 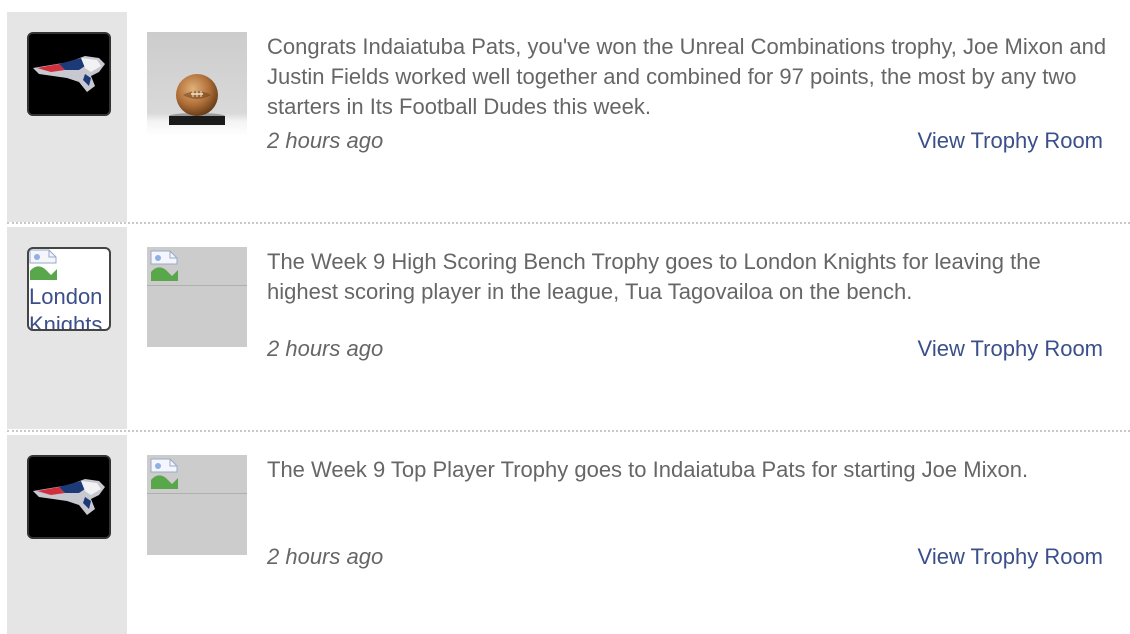 What do you see at coordinates (197, 99) in the screenshot?
I see `football-trophy-icon` at bounding box center [197, 99].